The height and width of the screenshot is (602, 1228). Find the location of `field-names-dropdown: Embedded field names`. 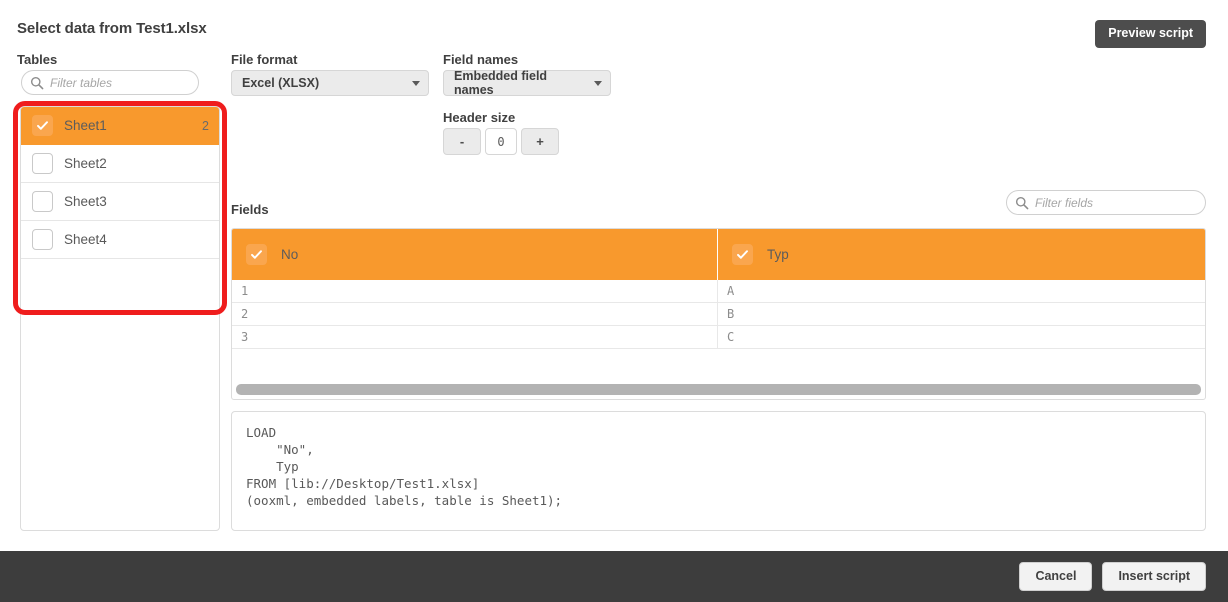

field-names-dropdown: Embedded field names is located at coordinates (527, 83).